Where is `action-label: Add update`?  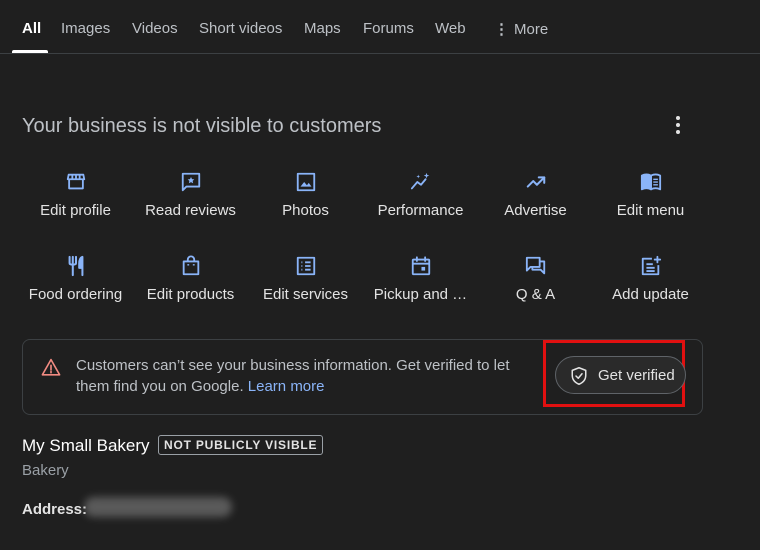 action-label: Add update is located at coordinates (650, 294).